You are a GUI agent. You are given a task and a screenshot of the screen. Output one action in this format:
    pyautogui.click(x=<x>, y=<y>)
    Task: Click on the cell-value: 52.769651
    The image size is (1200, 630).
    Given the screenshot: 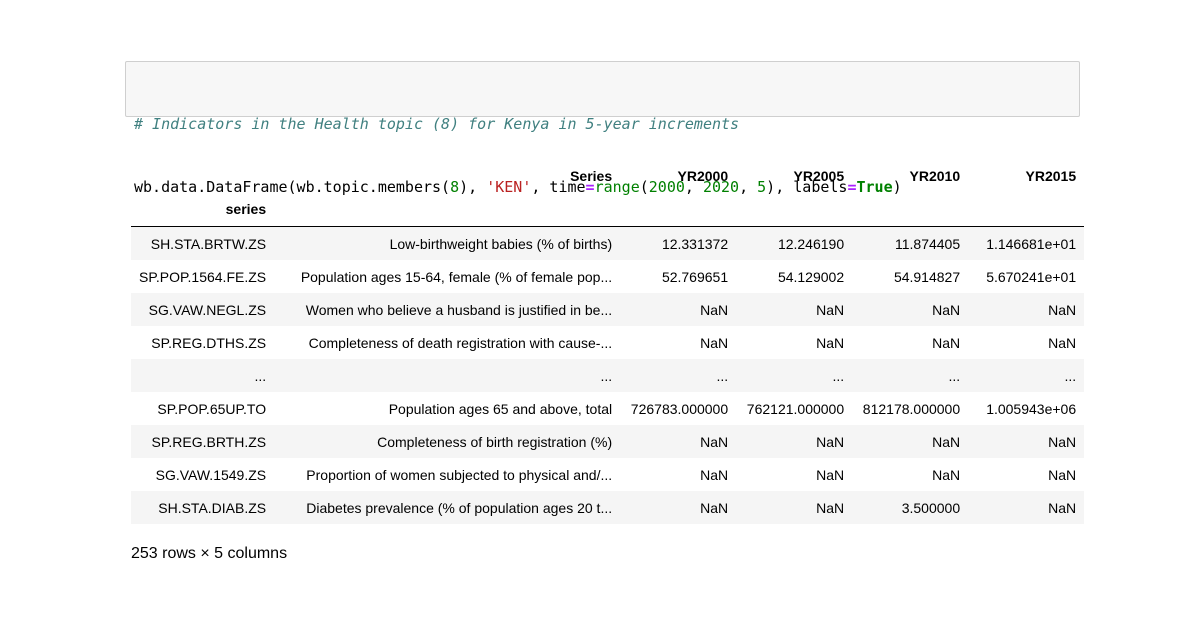 What is the action you would take?
    pyautogui.click(x=695, y=276)
    